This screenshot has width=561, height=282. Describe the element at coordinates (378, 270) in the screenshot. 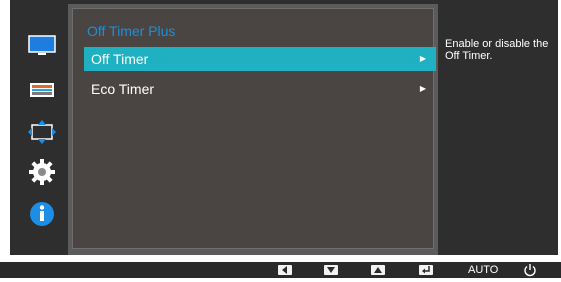

I see `up-icon` at that location.